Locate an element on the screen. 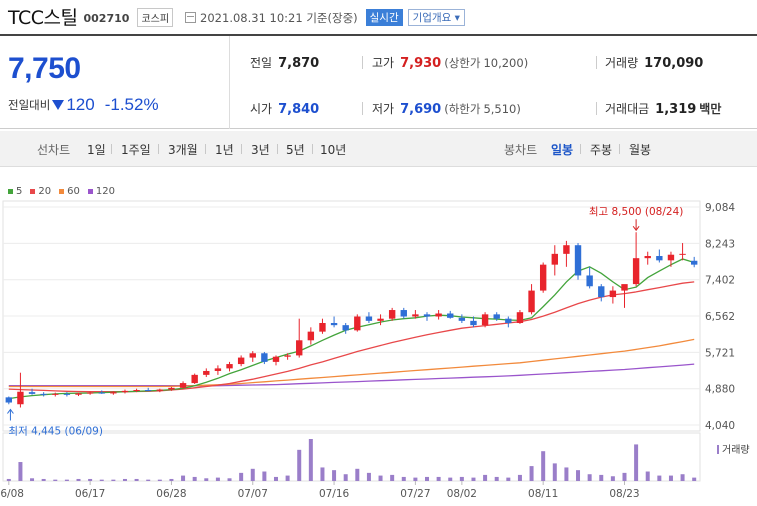 The image size is (757, 506). prev-close-label: 전일 is located at coordinates (261, 63).